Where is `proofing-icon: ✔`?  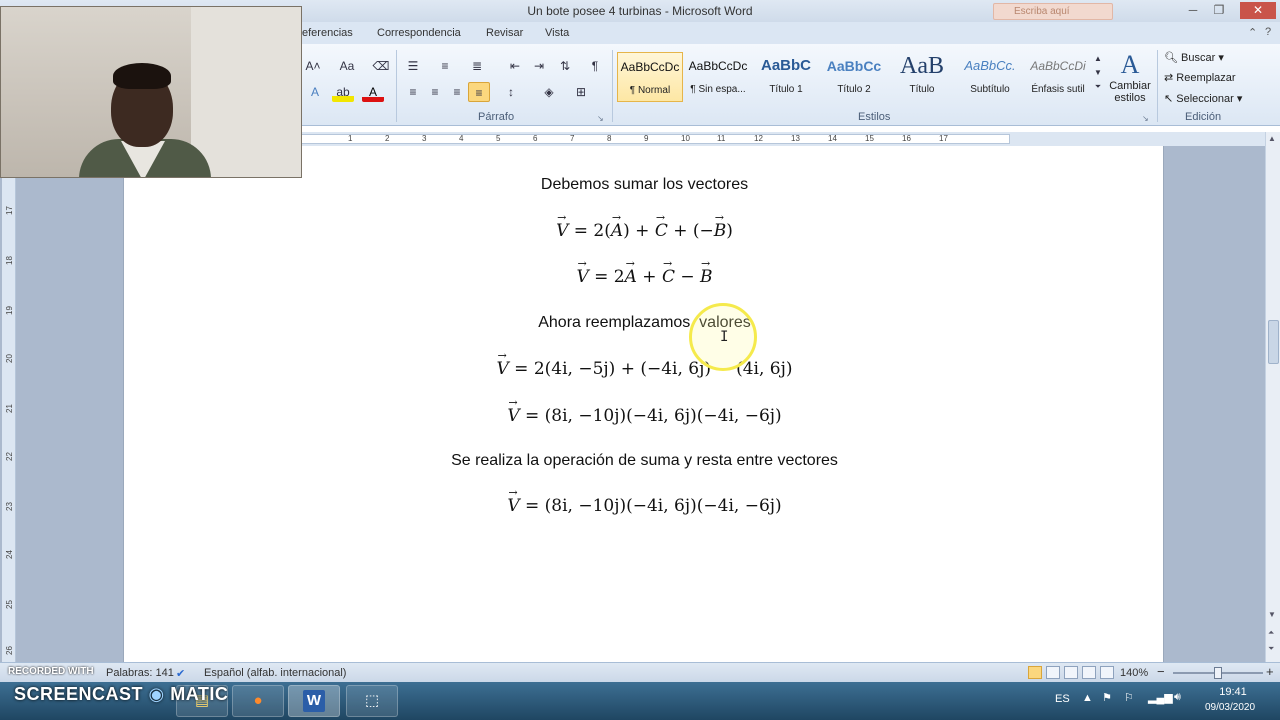 proofing-icon: ✔ is located at coordinates (180, 673).